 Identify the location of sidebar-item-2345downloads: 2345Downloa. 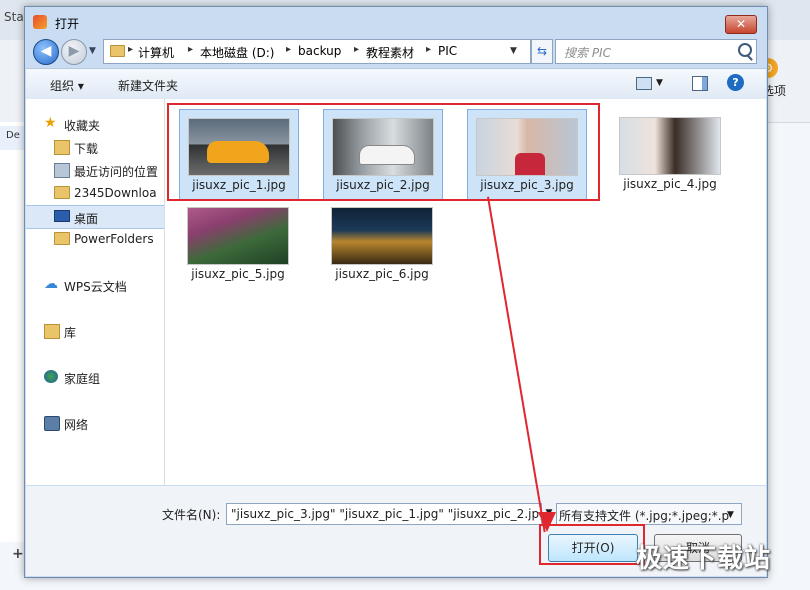
(95, 193).